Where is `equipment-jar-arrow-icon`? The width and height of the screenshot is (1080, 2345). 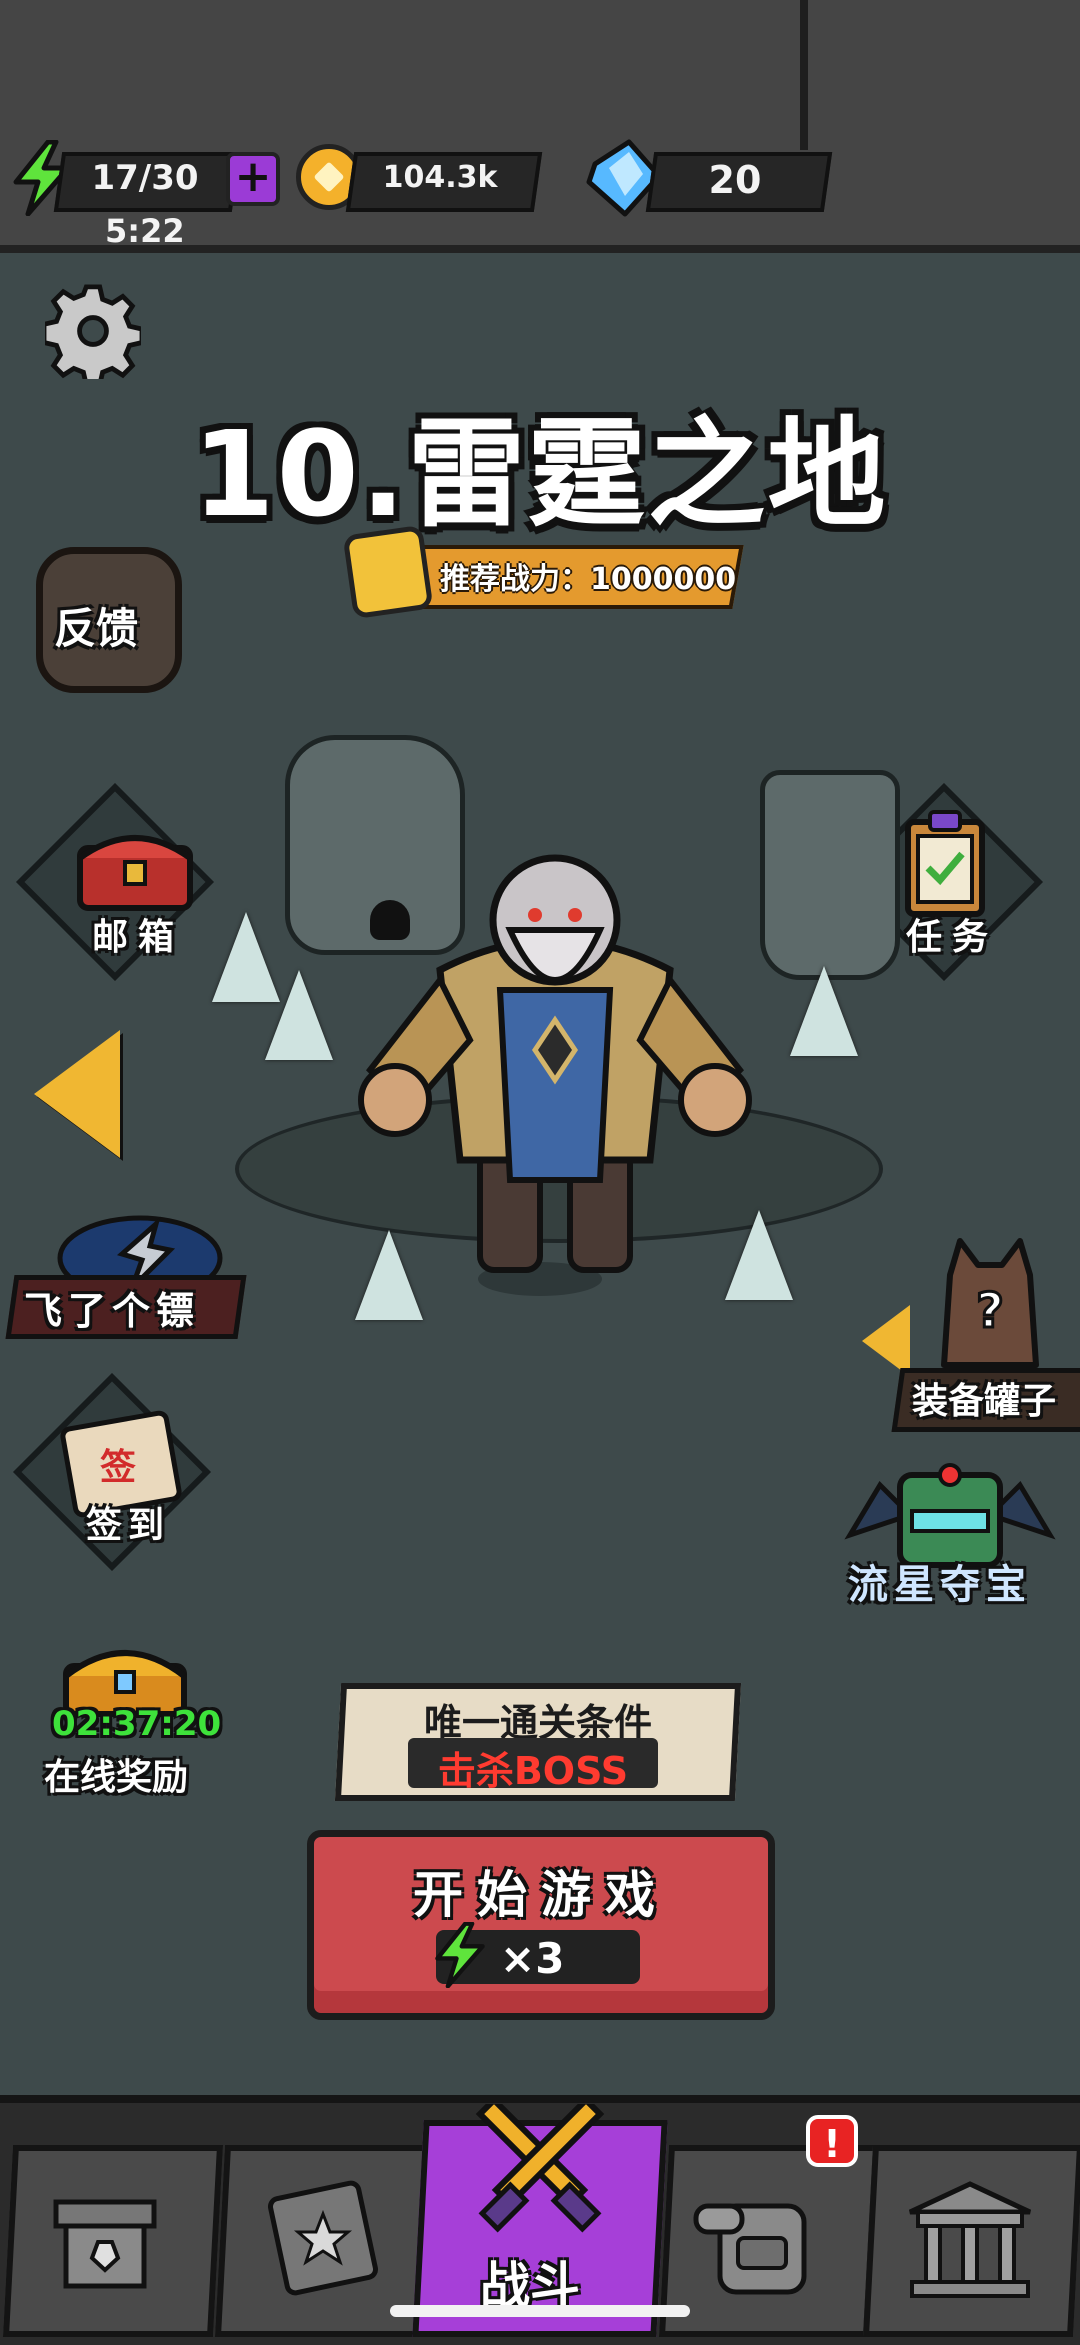
equipment-jar-arrow-icon is located at coordinates (886, 1341).